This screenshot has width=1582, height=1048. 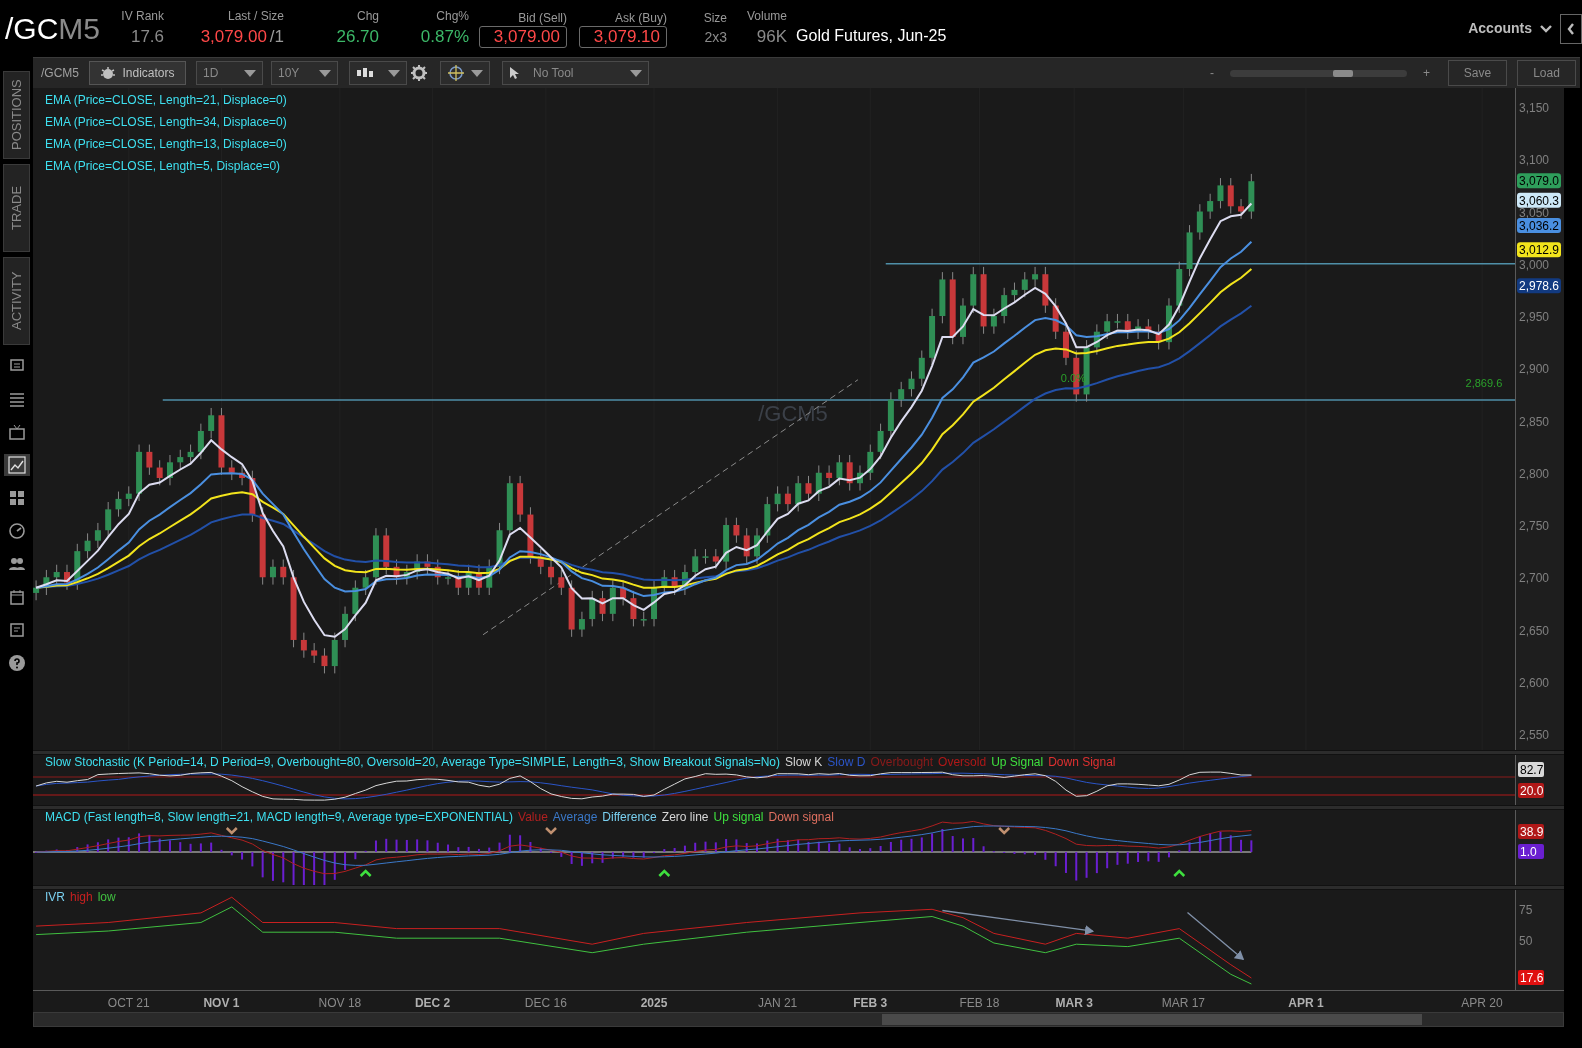 I want to click on price-tag: 3,012.9, so click(x=1539, y=250).